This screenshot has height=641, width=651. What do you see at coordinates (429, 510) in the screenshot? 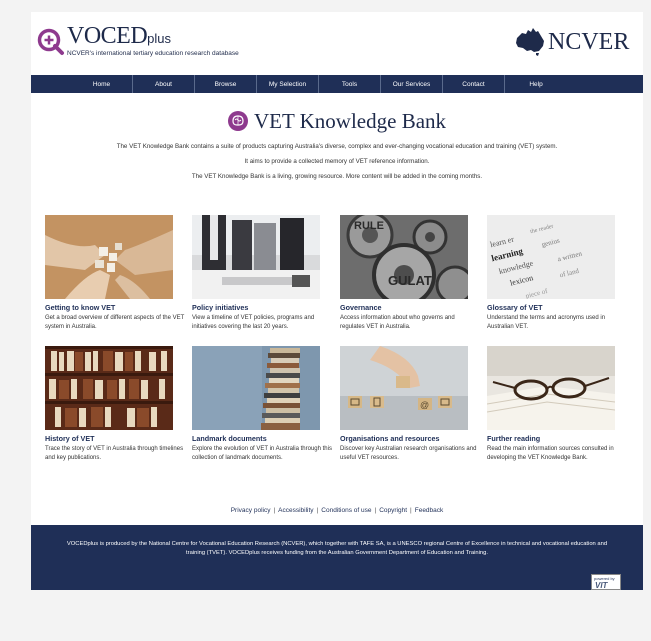
I see `link-feedback: Feedback` at bounding box center [429, 510].